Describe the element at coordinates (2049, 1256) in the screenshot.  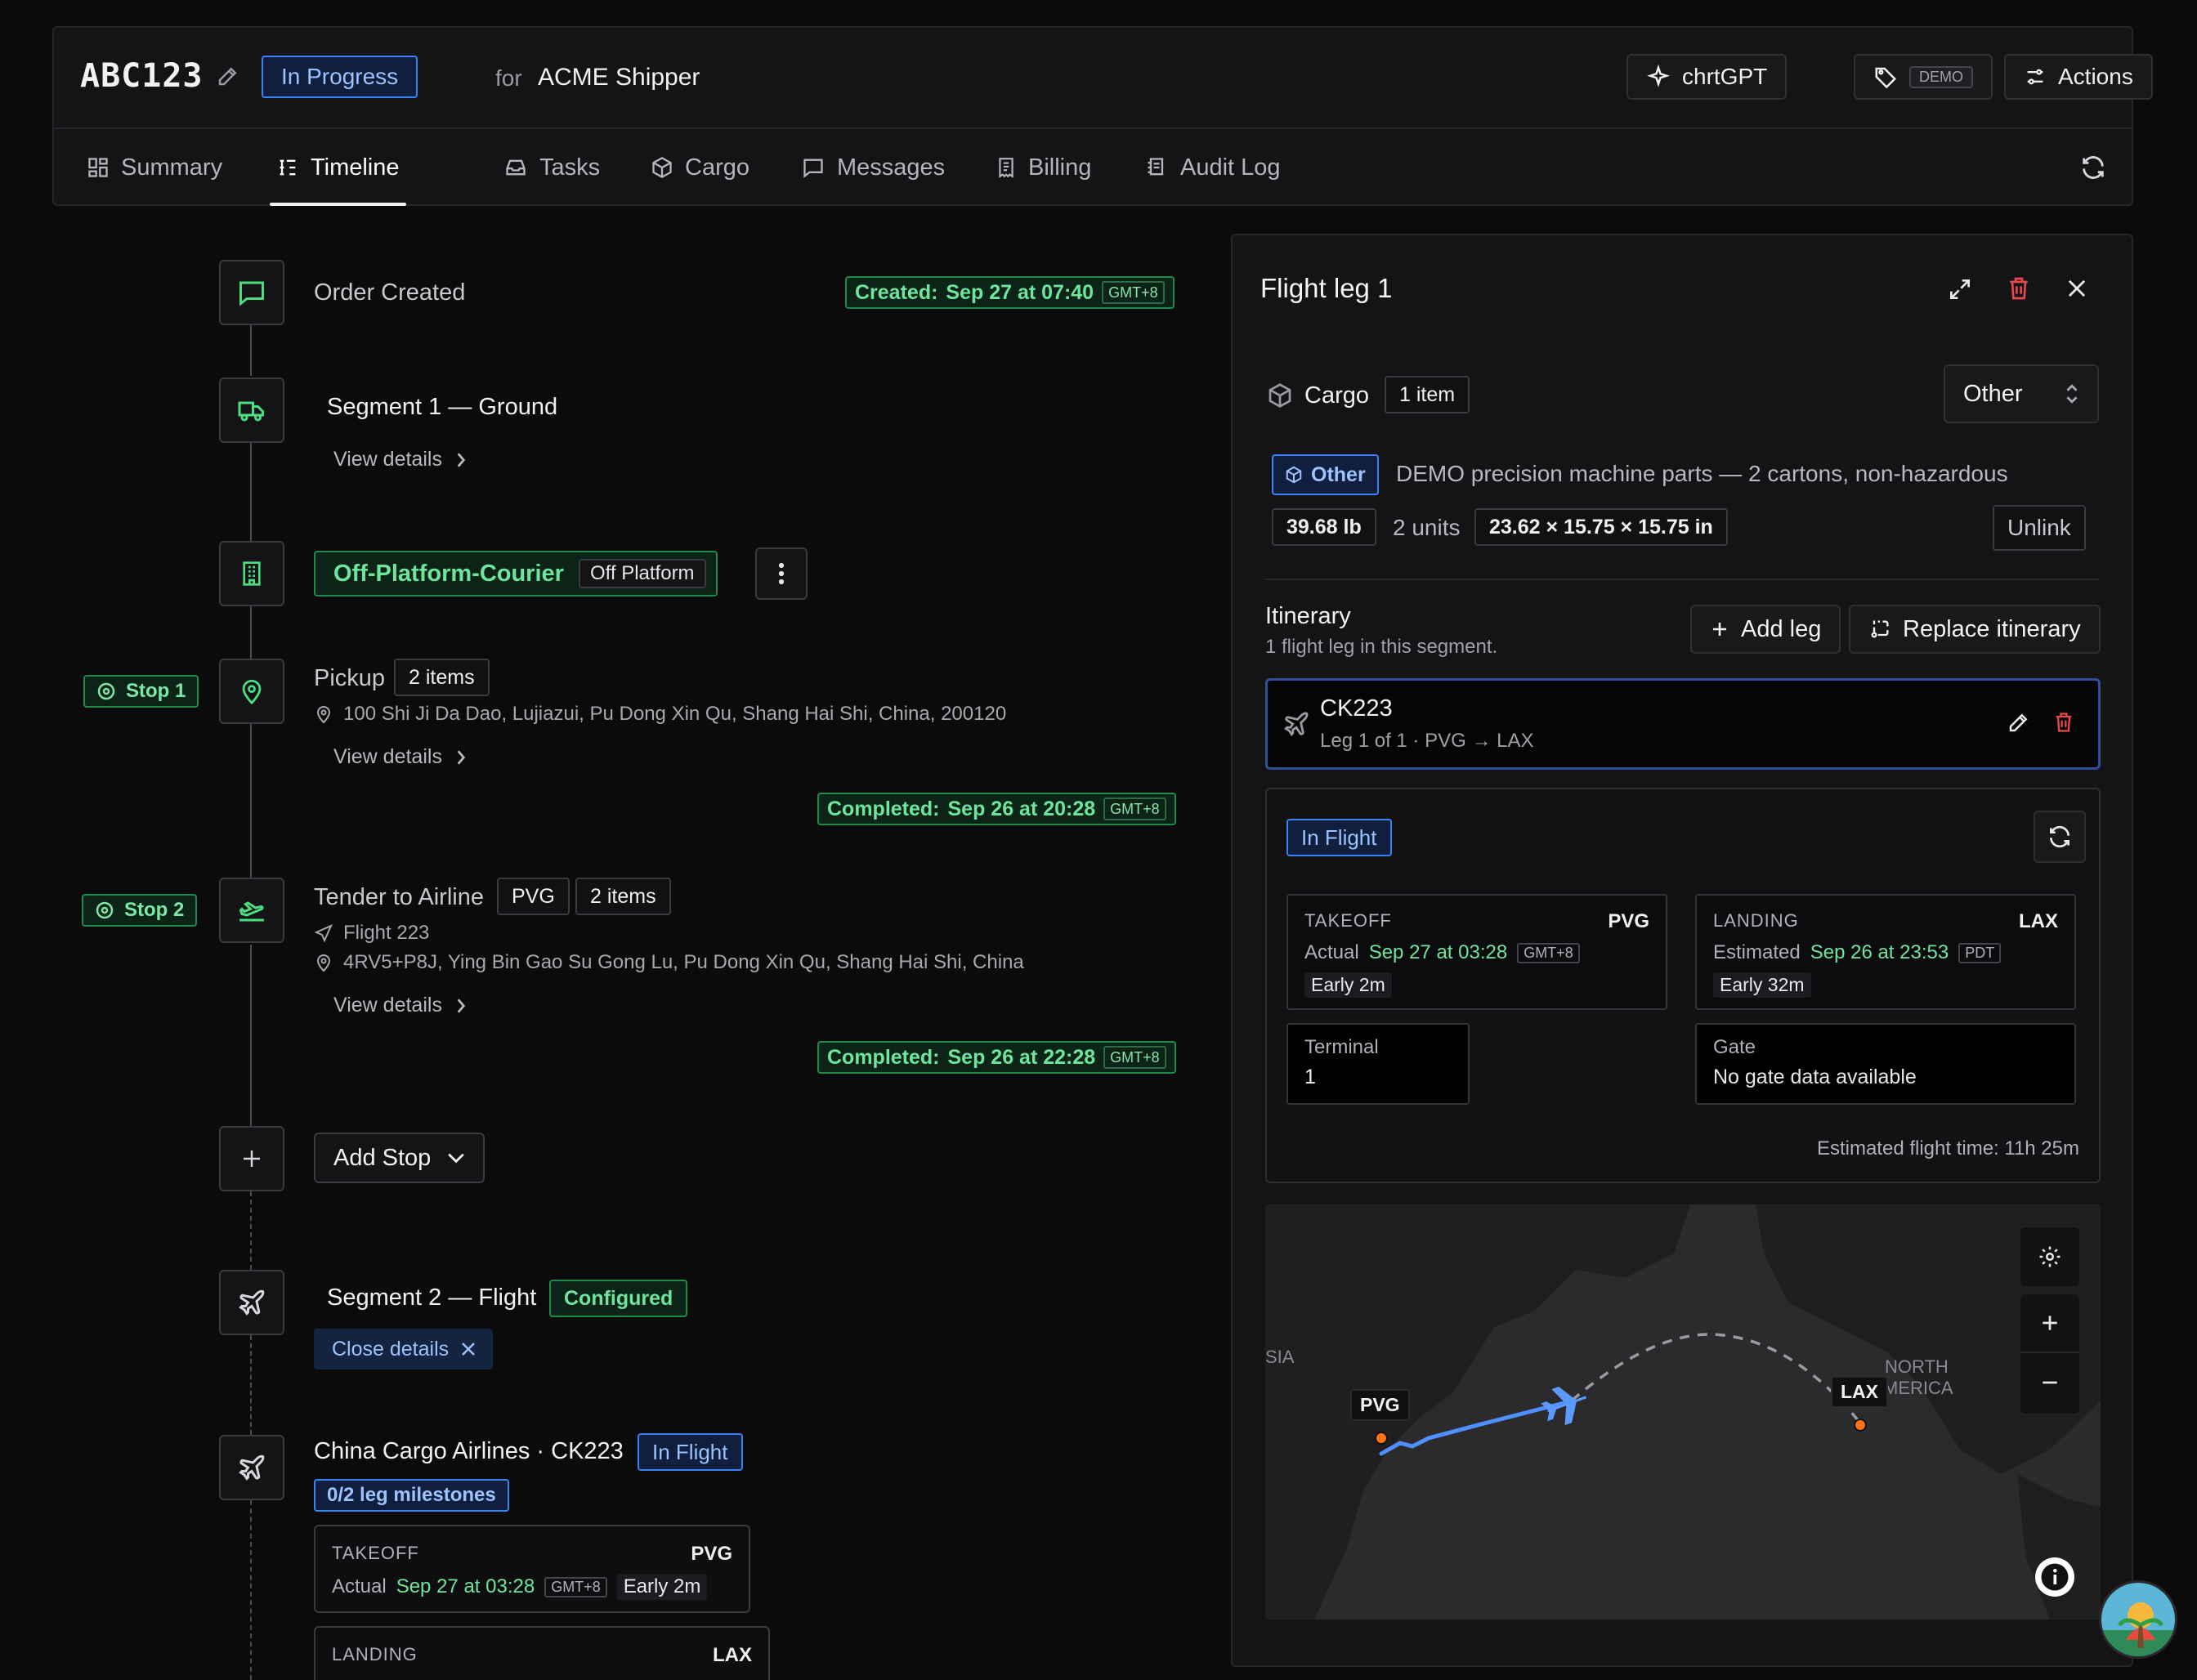
I see `map-settings-button` at that location.